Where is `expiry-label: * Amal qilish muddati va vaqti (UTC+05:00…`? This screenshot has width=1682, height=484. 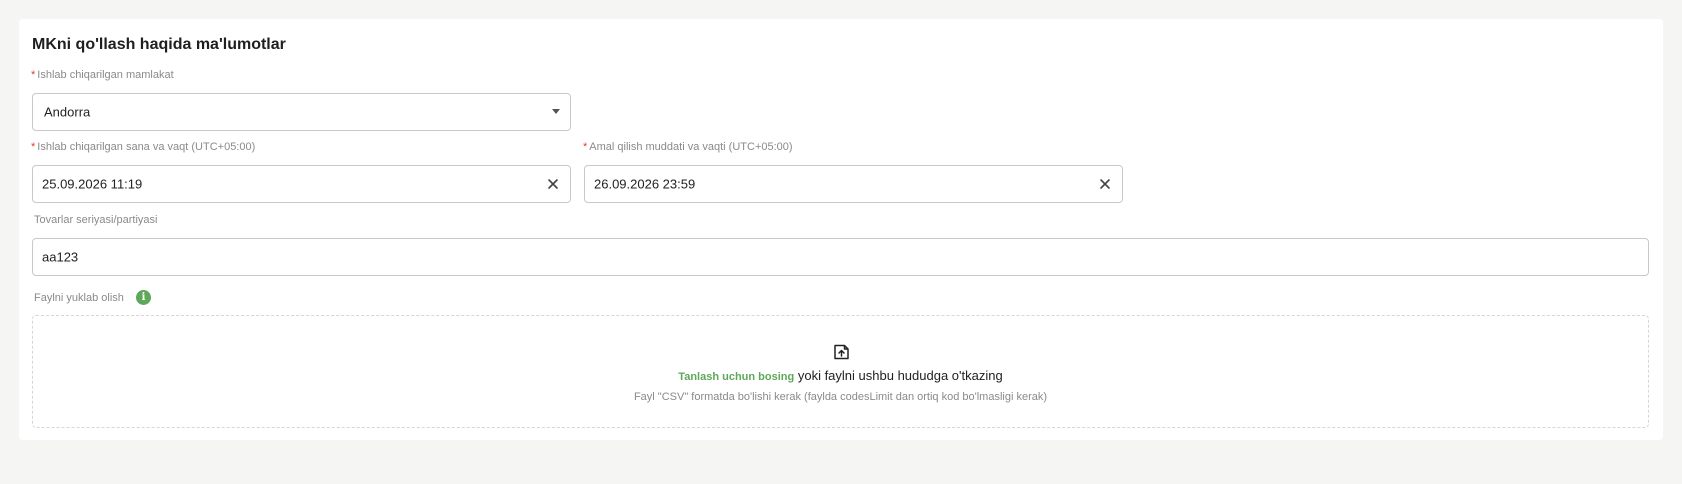 expiry-label: * Amal qilish muddati va vaqti (UTC+05:00… is located at coordinates (688, 147).